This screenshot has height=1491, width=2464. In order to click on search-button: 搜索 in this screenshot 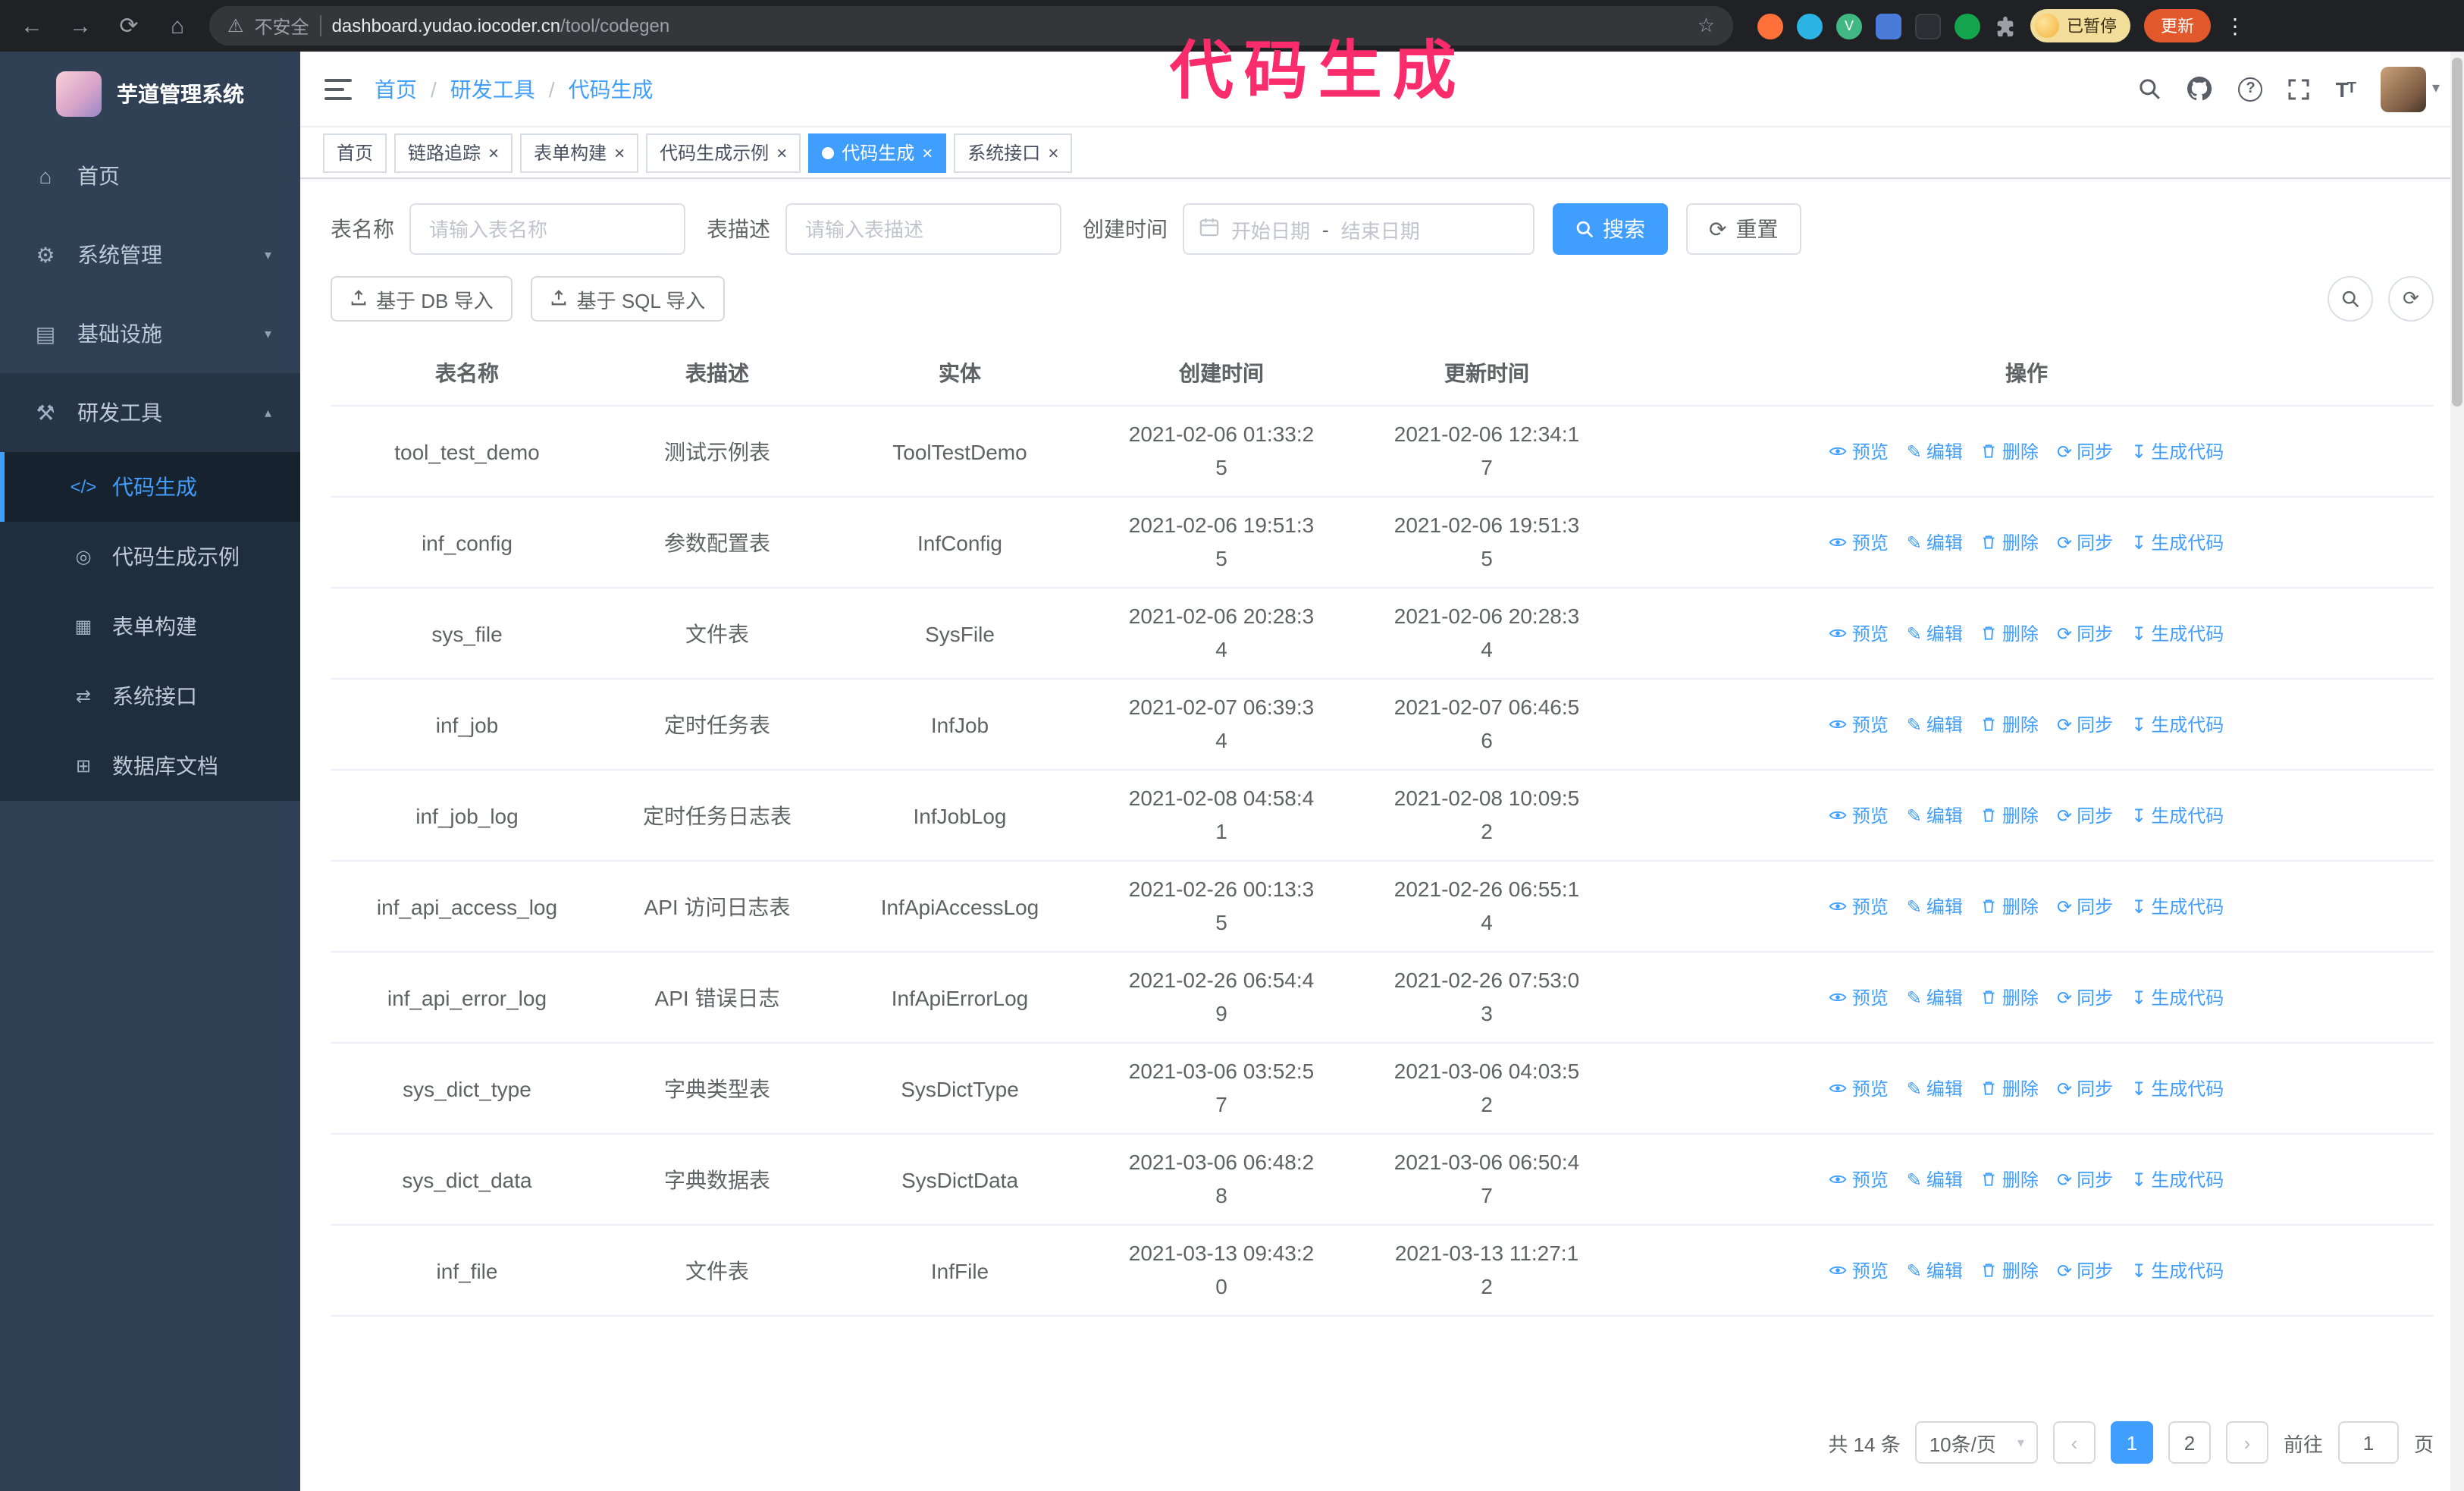, I will do `click(1611, 229)`.